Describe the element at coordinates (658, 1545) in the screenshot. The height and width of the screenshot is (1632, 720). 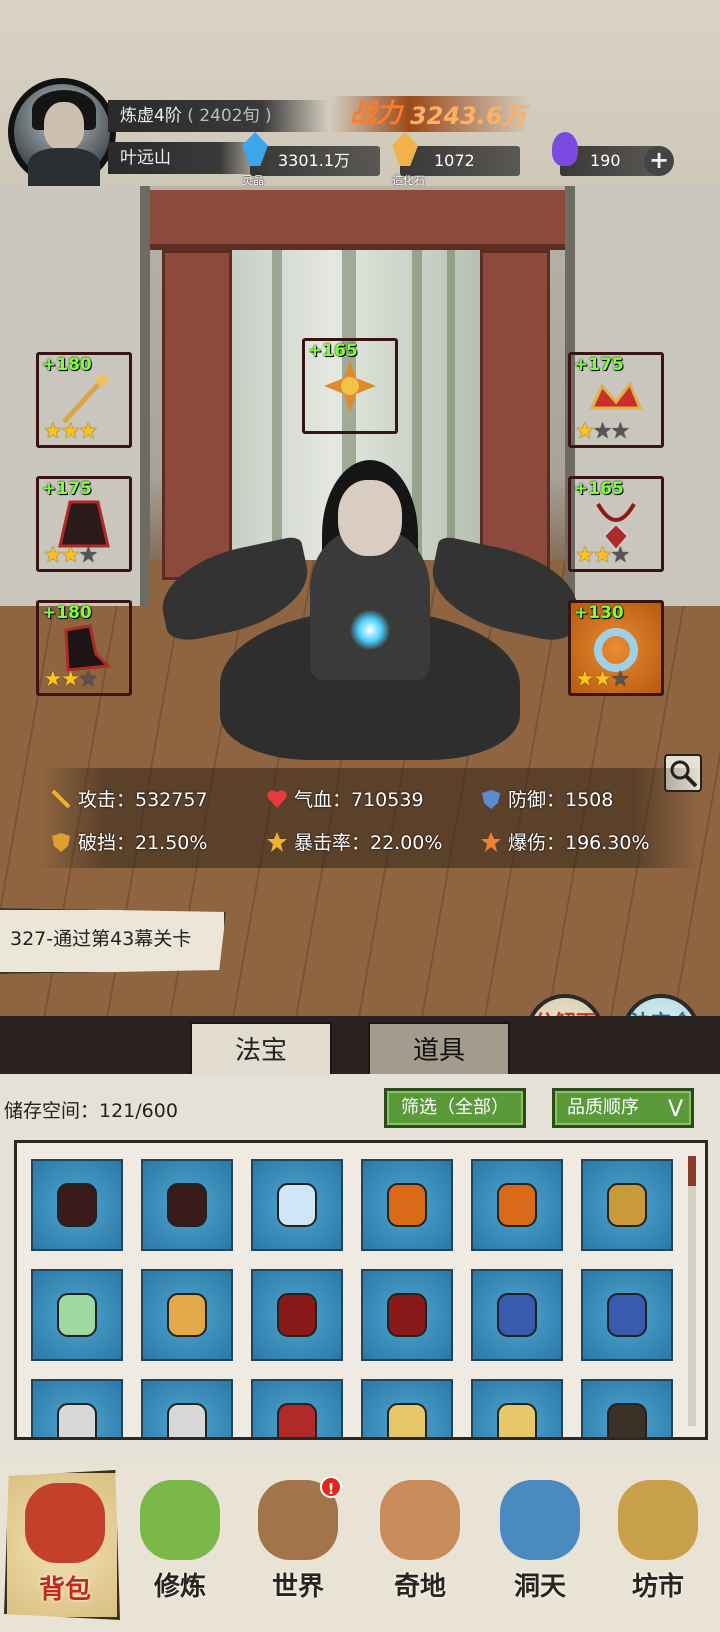
I see `nav-market: 坊市` at that location.